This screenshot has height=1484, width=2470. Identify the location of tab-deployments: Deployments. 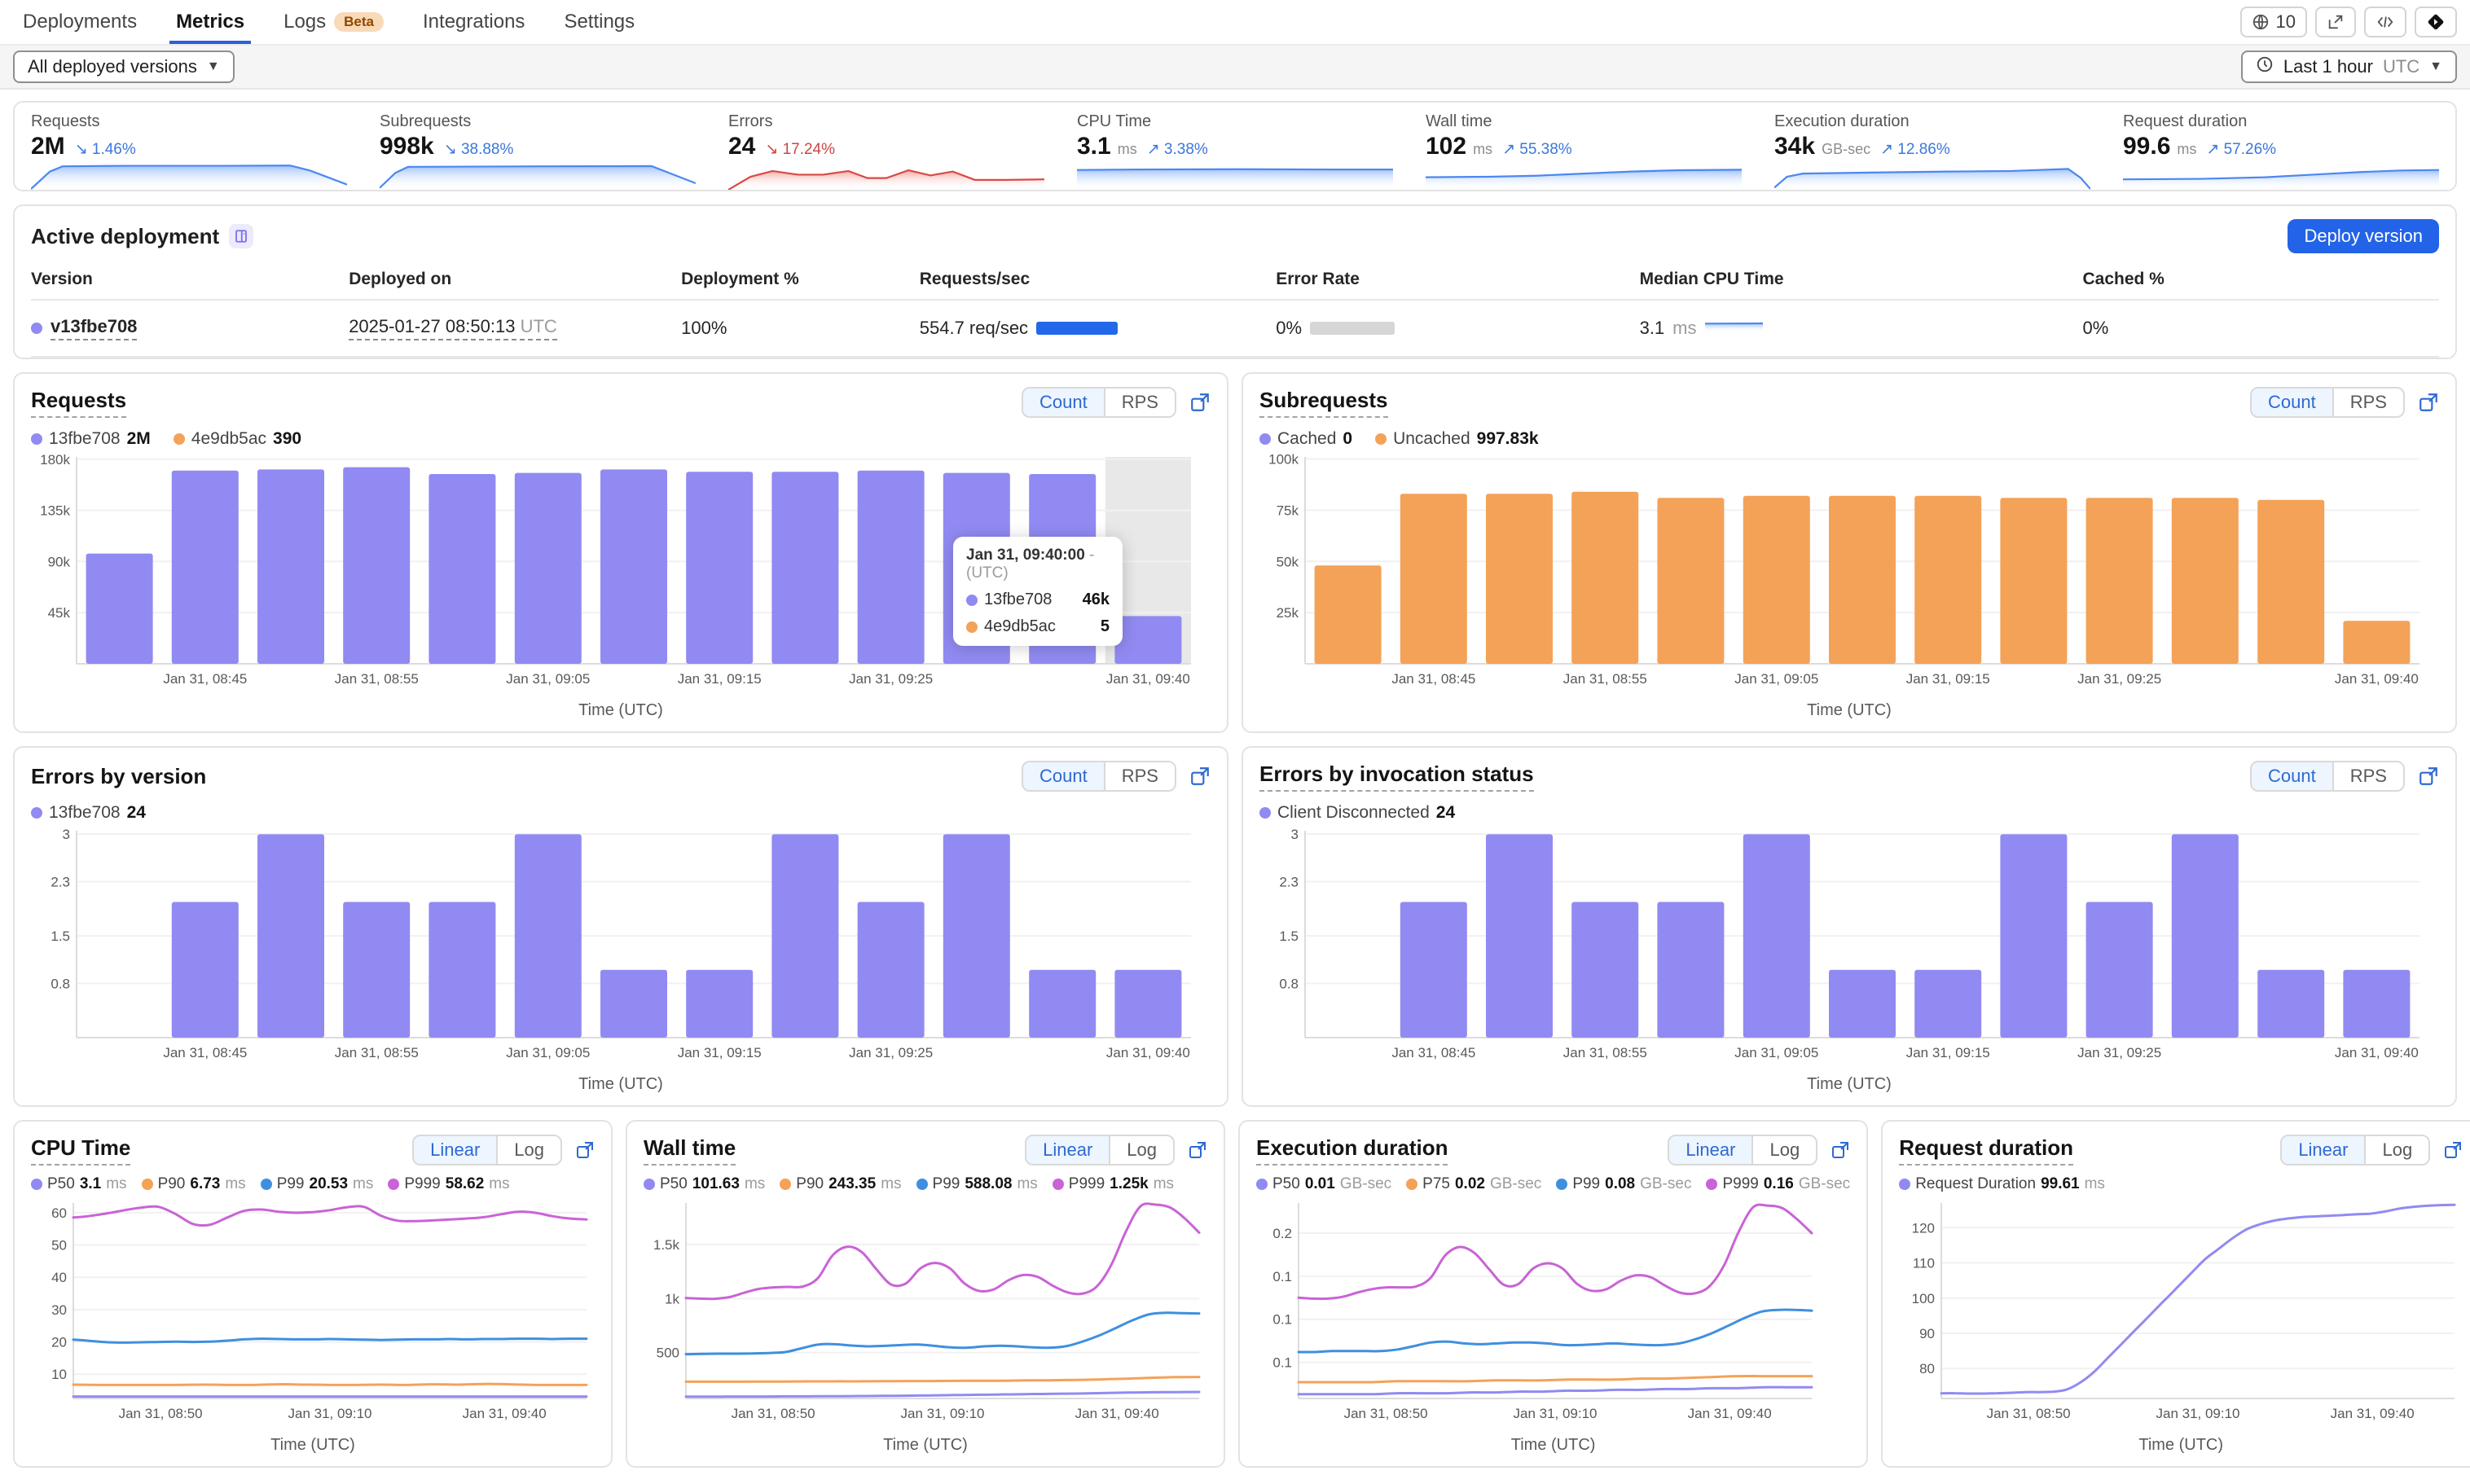
(80, 22).